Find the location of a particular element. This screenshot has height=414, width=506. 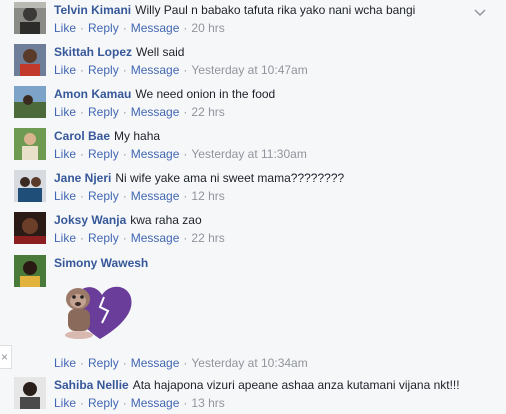

close-icon: × is located at coordinates (6, 357).